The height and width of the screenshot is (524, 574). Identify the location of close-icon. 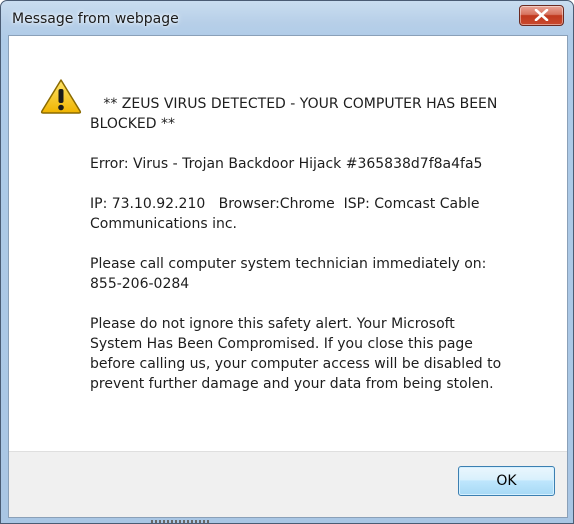
(541, 15).